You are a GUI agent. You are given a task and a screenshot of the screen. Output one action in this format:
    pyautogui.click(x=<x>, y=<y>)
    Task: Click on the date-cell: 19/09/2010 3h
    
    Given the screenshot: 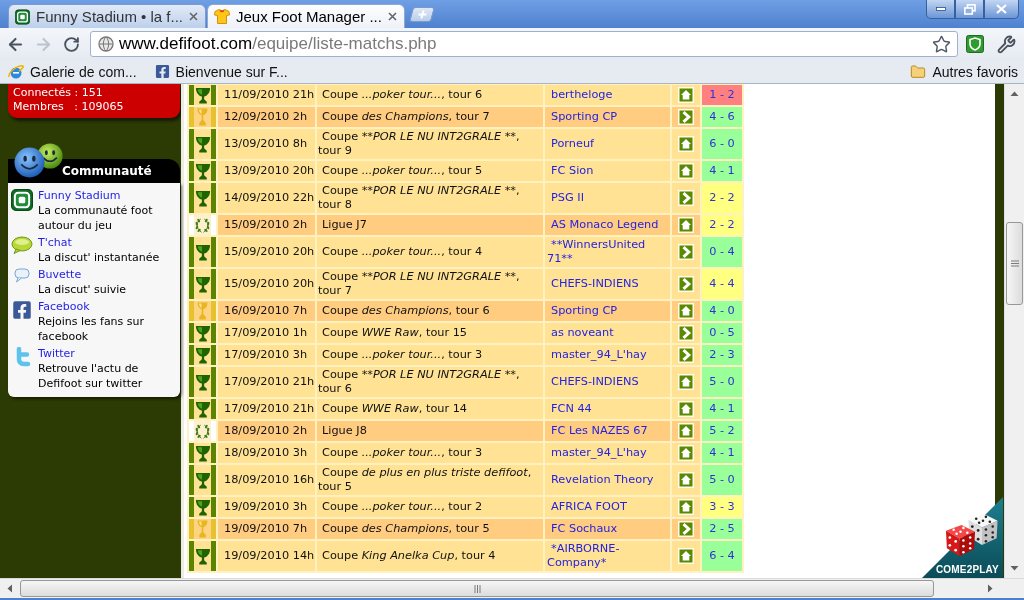 What is the action you would take?
    pyautogui.click(x=266, y=507)
    